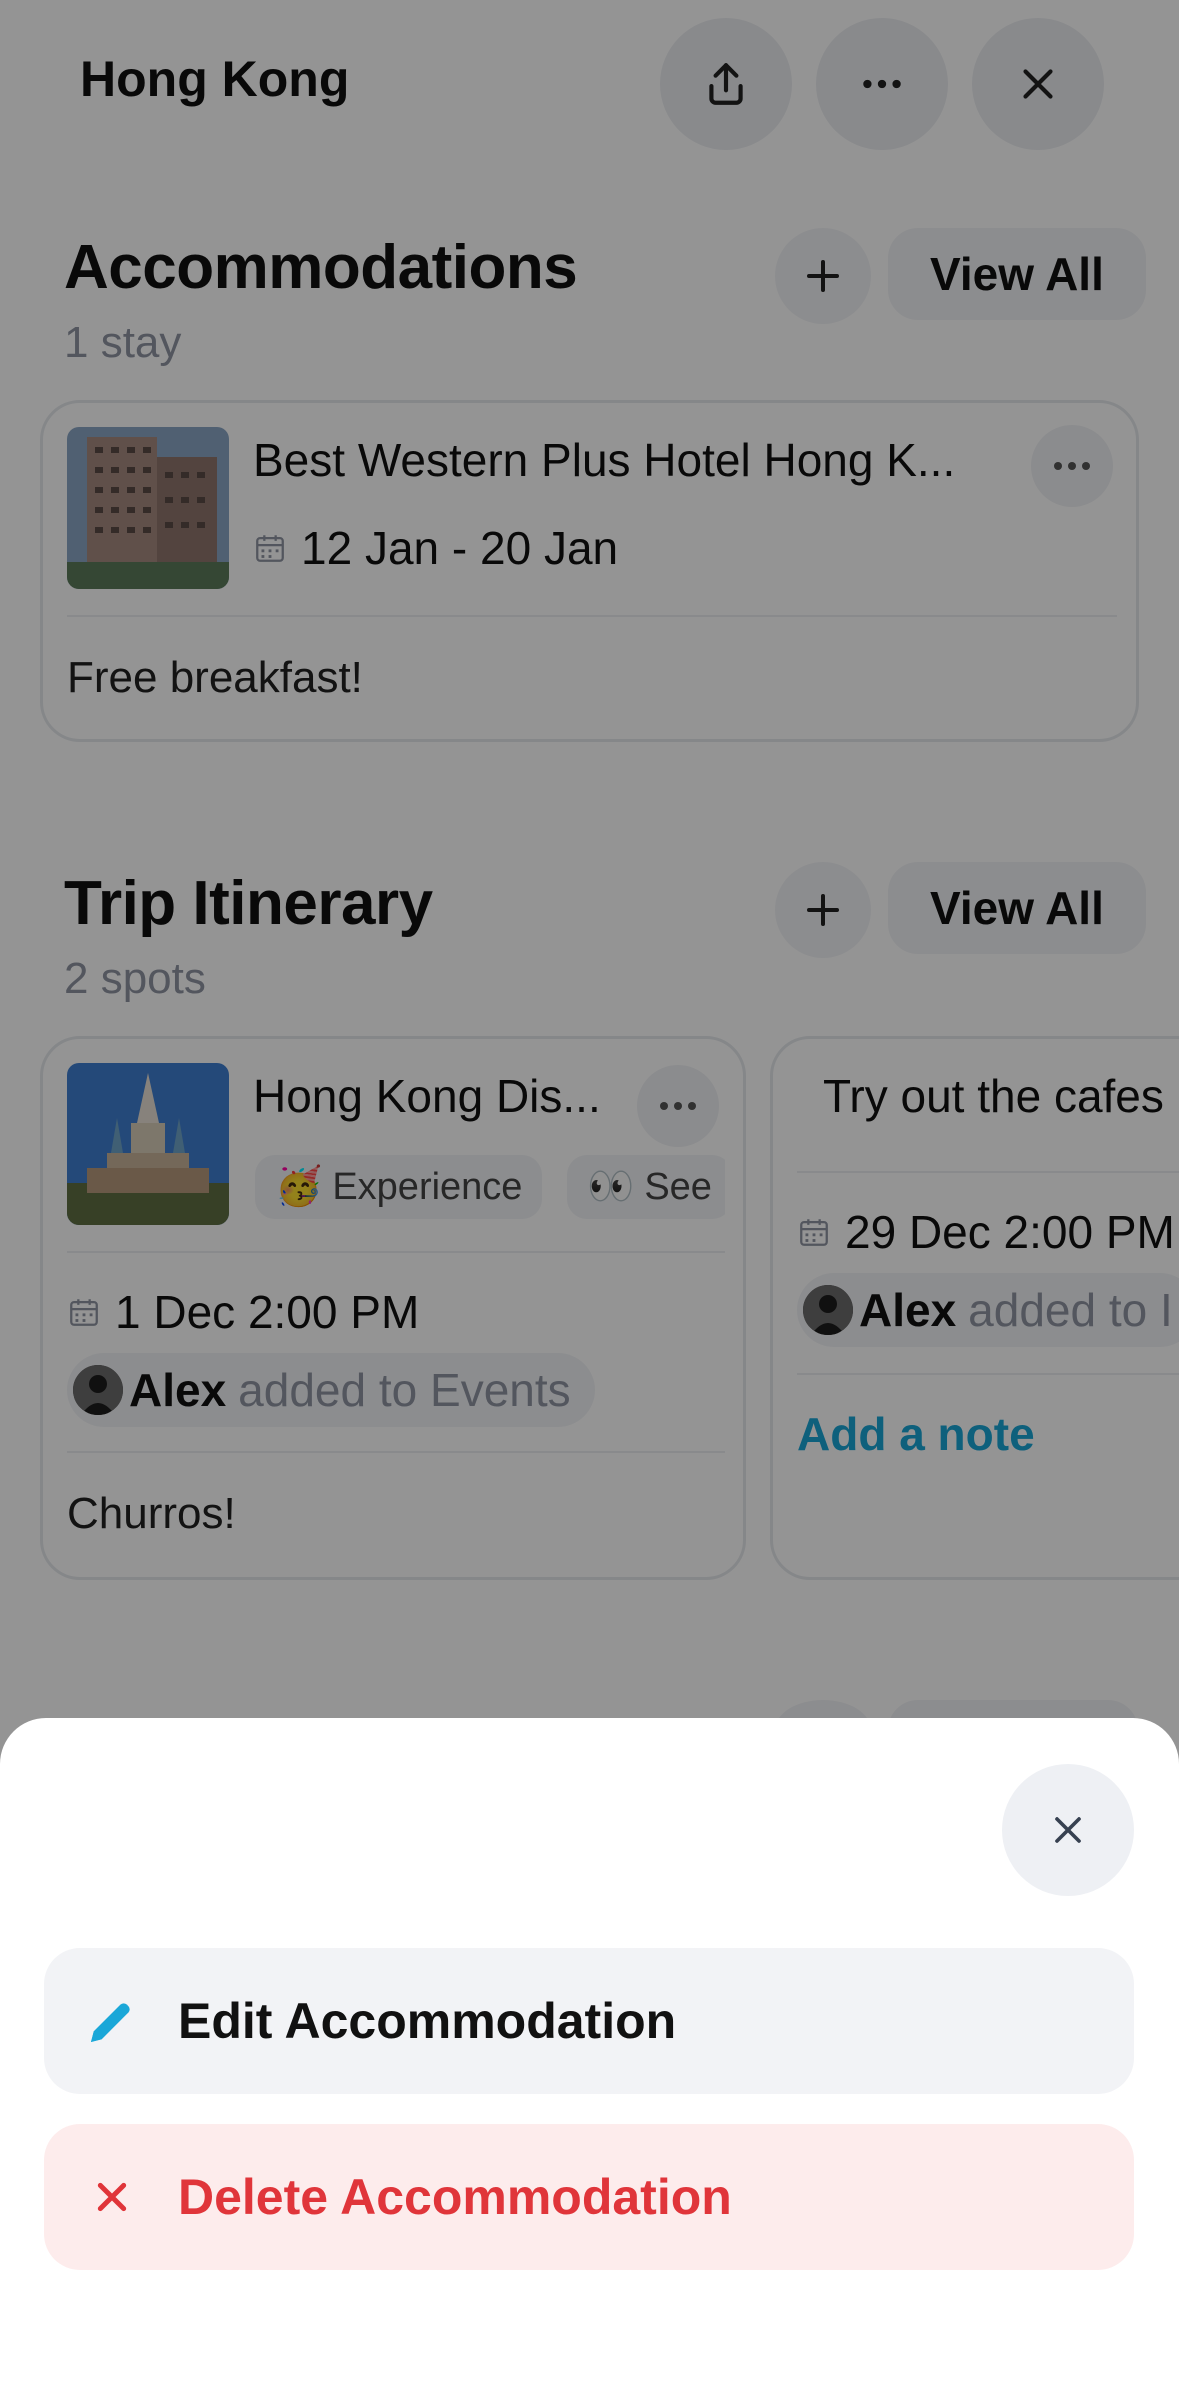 The width and height of the screenshot is (1179, 2396). I want to click on delete-accommodation-label: Delete Accommodation, so click(455, 2197).